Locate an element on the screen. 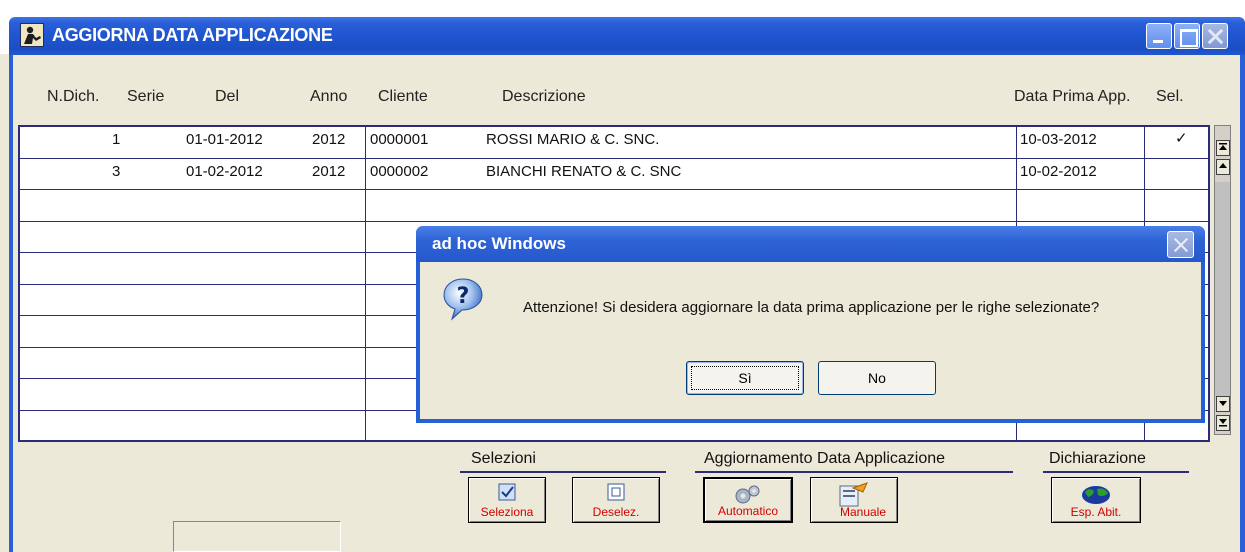 The image size is (1245, 552). scroll-up-button is located at coordinates (1223, 167).